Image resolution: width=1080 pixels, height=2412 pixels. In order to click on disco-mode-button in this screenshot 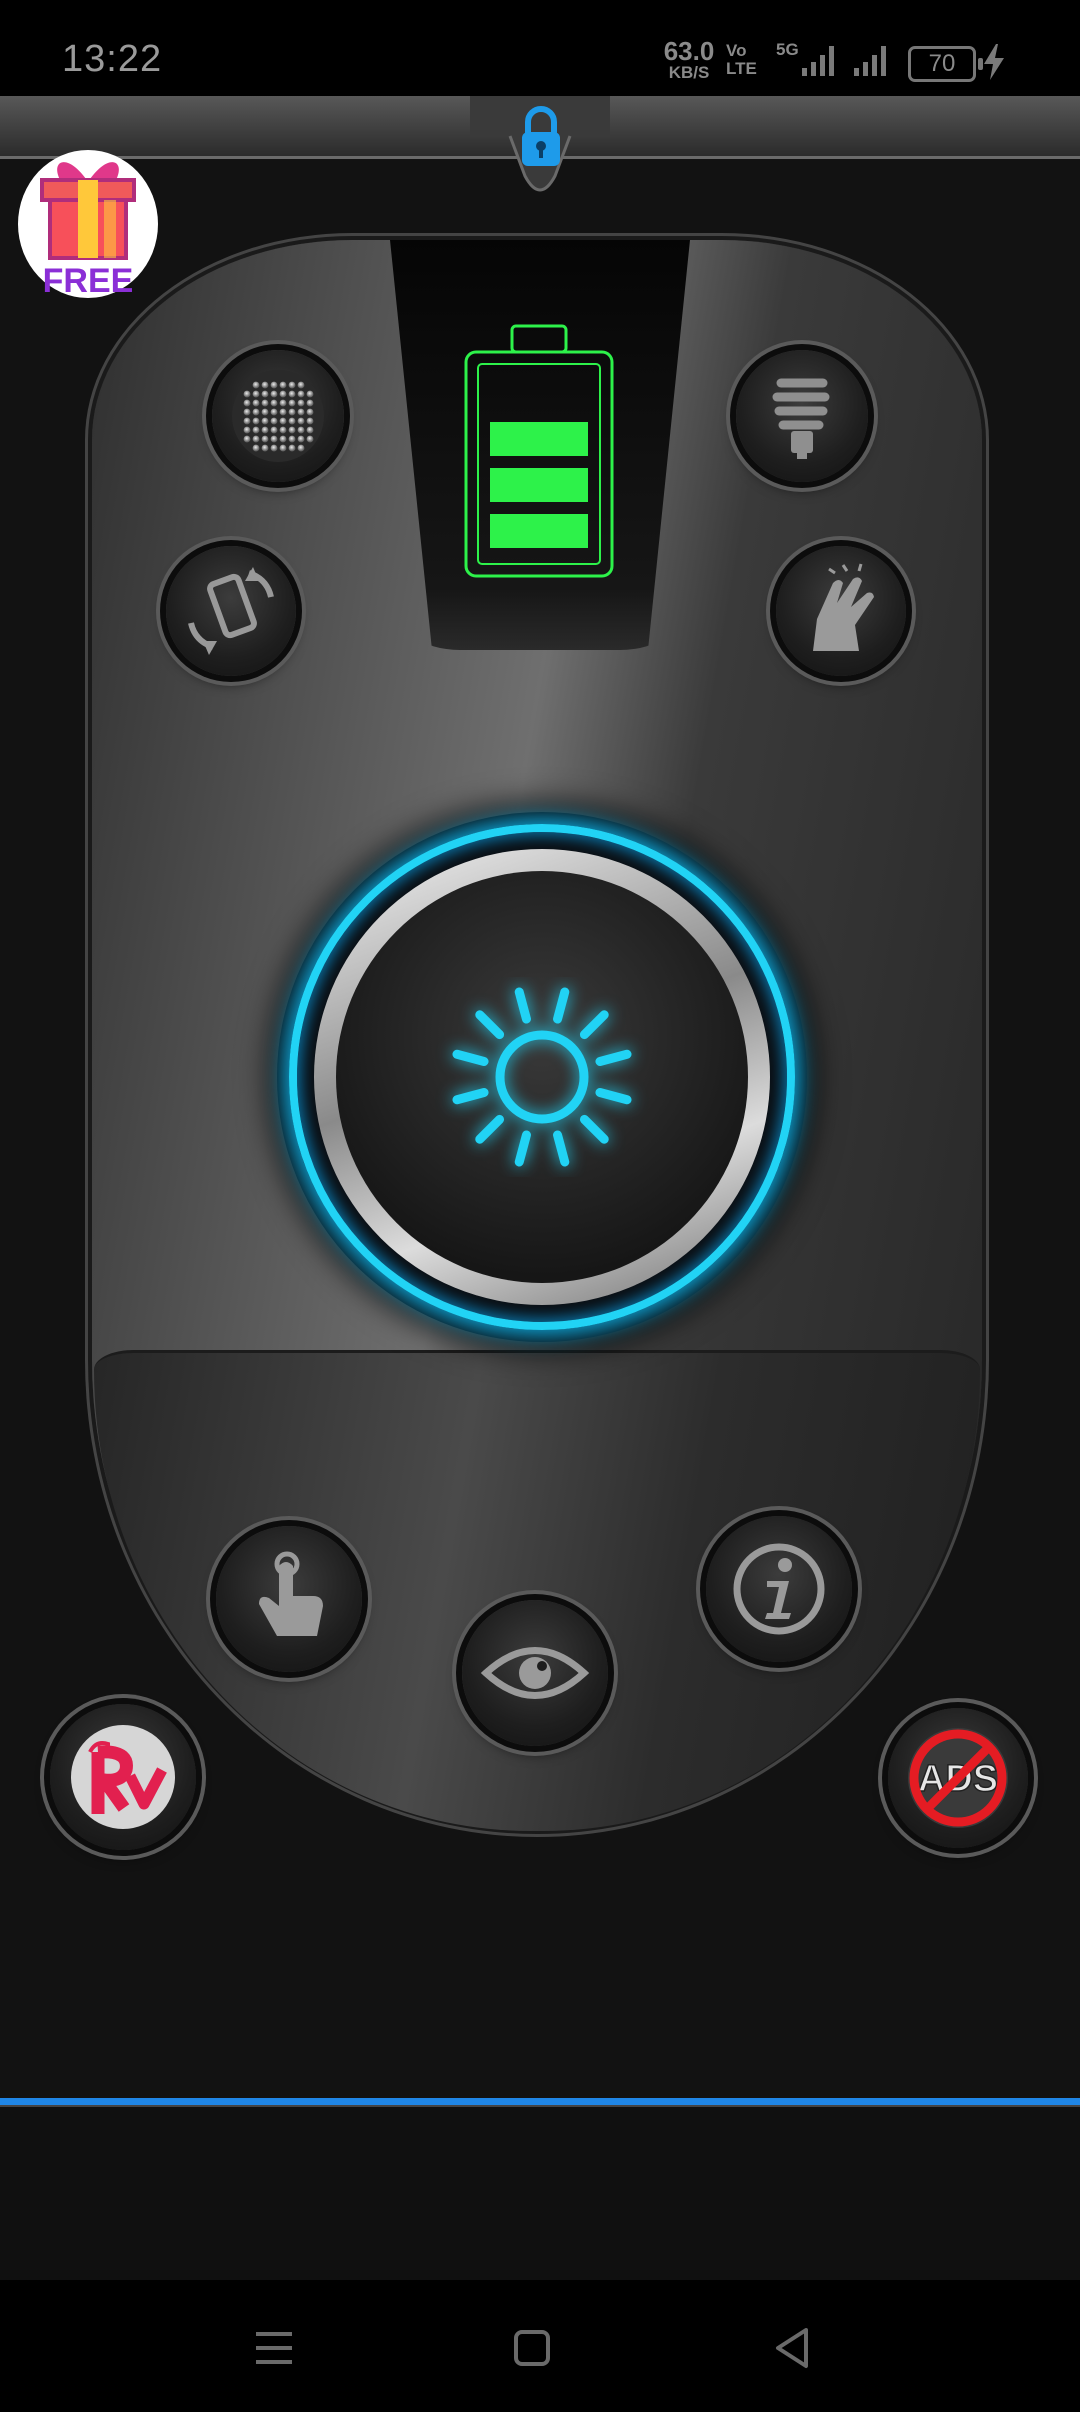, I will do `click(278, 416)`.